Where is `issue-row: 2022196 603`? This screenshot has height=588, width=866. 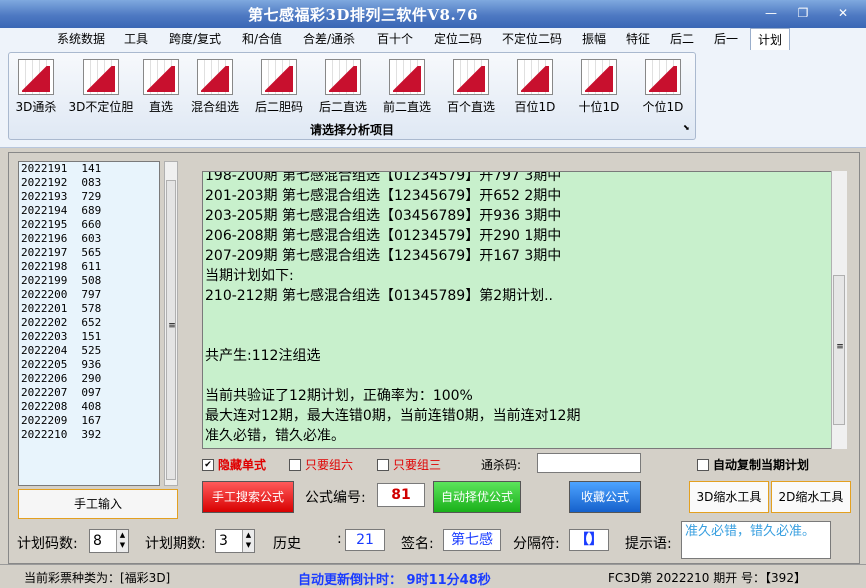
issue-row: 2022196 603 is located at coordinates (89, 239).